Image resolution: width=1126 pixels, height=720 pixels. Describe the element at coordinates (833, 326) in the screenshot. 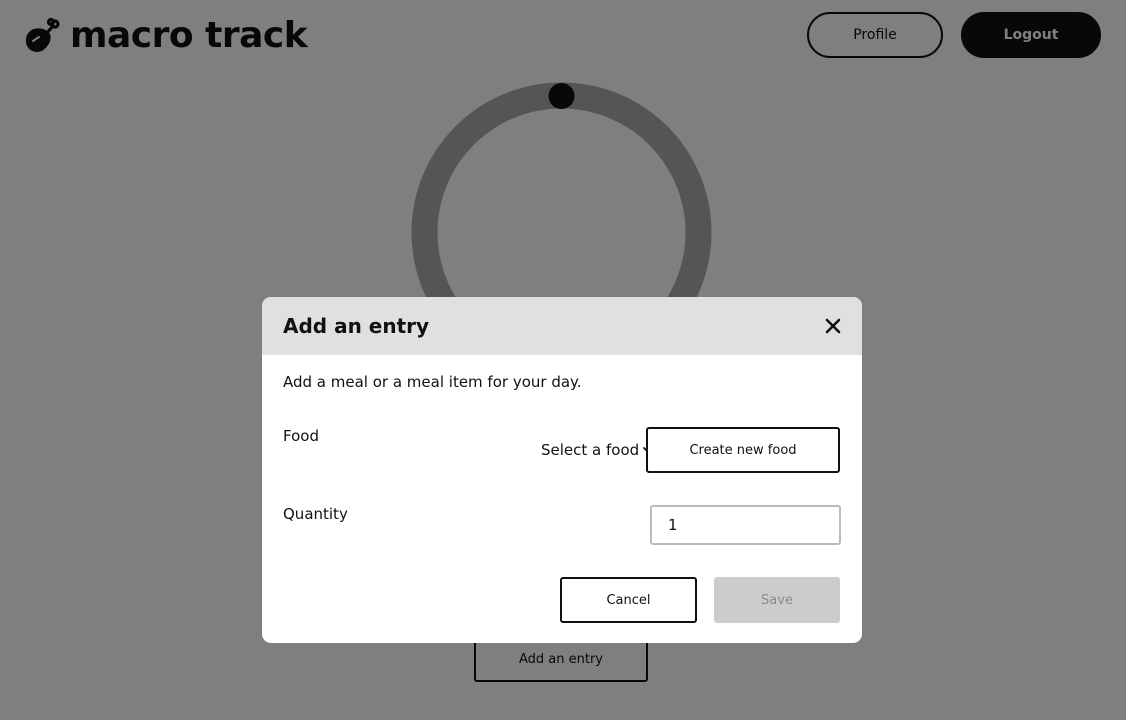

I see `close-icon` at that location.